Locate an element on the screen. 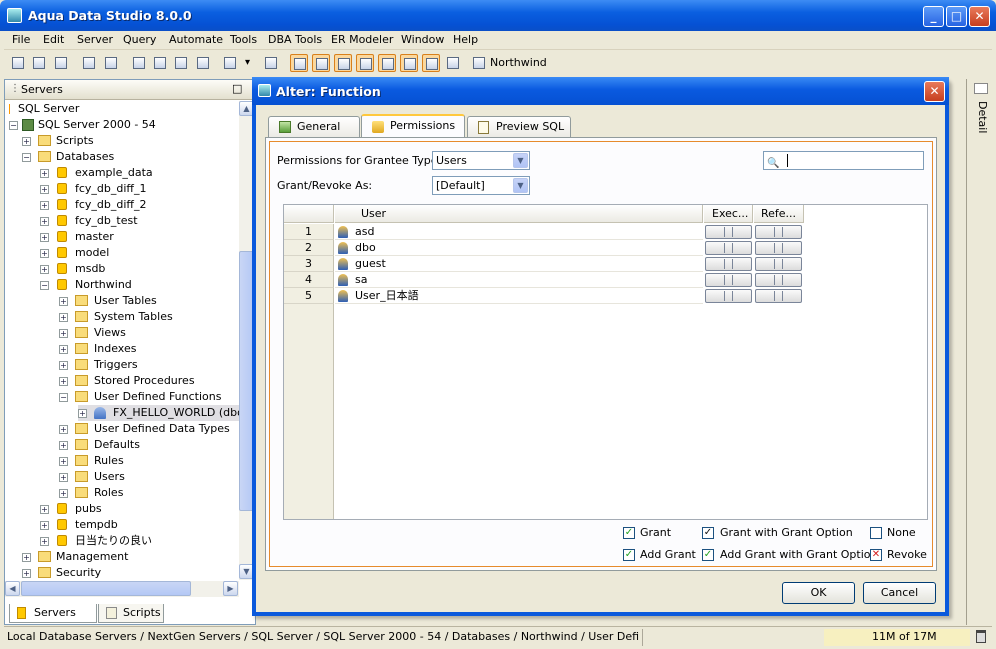 The height and width of the screenshot is (649, 996). menu-automate: Automate is located at coordinates (196, 39).